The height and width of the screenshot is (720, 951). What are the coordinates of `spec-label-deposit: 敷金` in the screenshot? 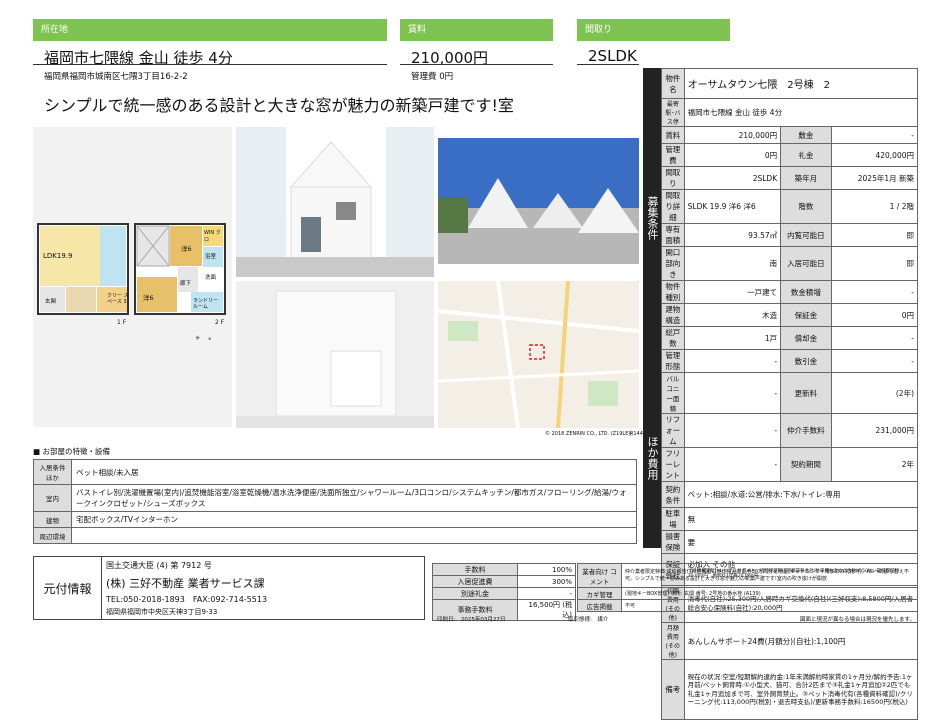 It's located at (806, 135).